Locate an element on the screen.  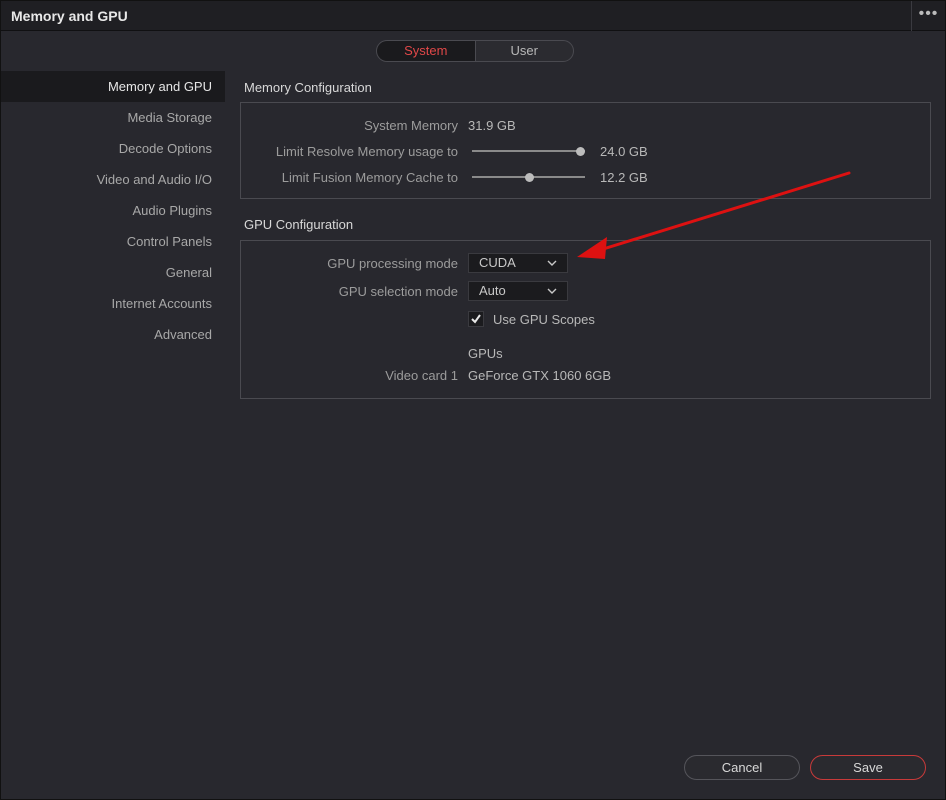
fusion-cache-slider-handle is located at coordinates (530, 177).